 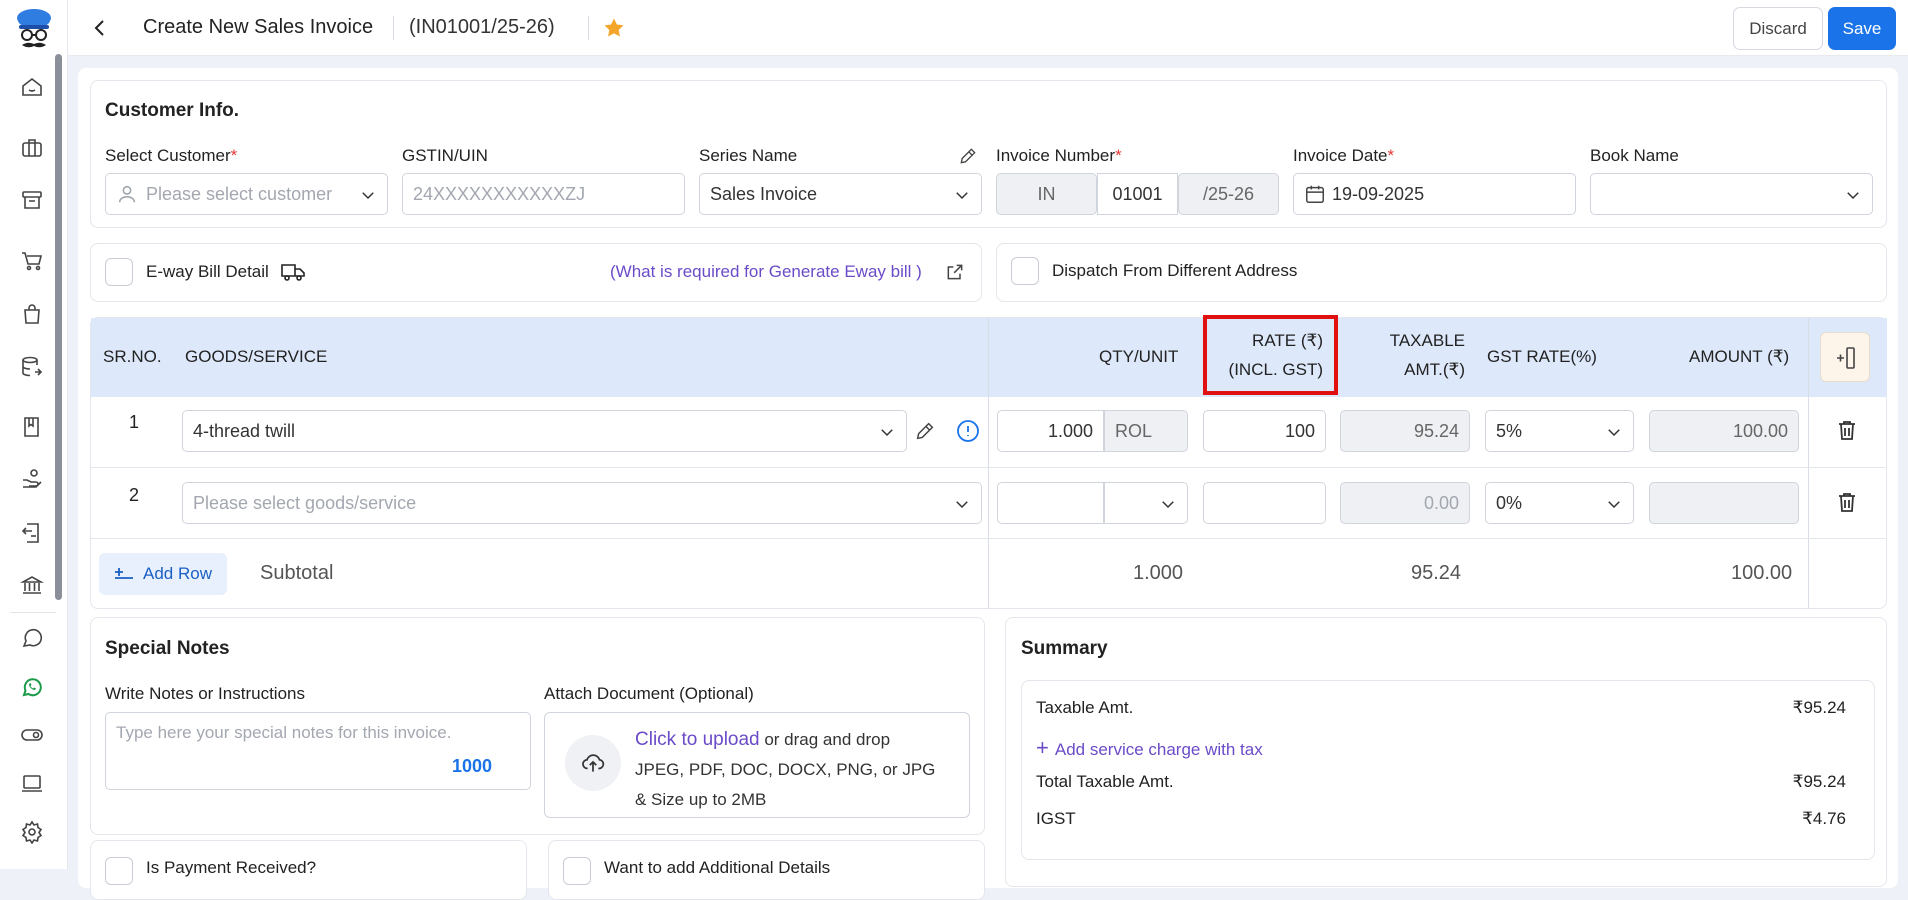 What do you see at coordinates (246, 194) in the screenshot?
I see `customer-select: Please select customer` at bounding box center [246, 194].